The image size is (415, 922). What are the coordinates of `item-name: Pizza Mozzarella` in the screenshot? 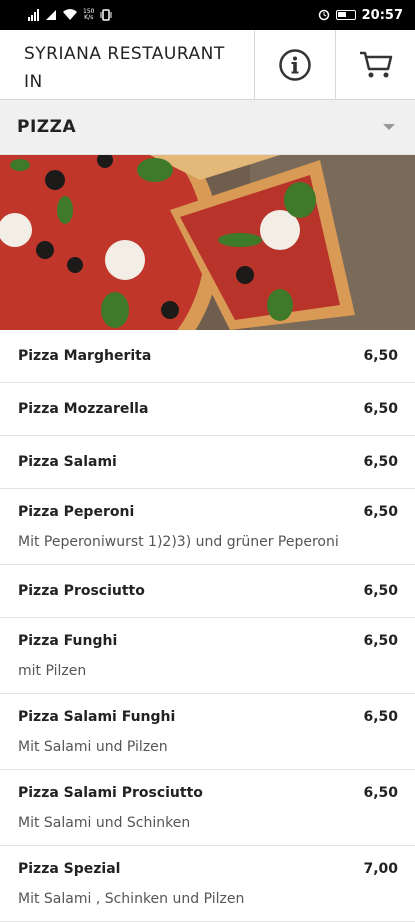 It's located at (83, 409).